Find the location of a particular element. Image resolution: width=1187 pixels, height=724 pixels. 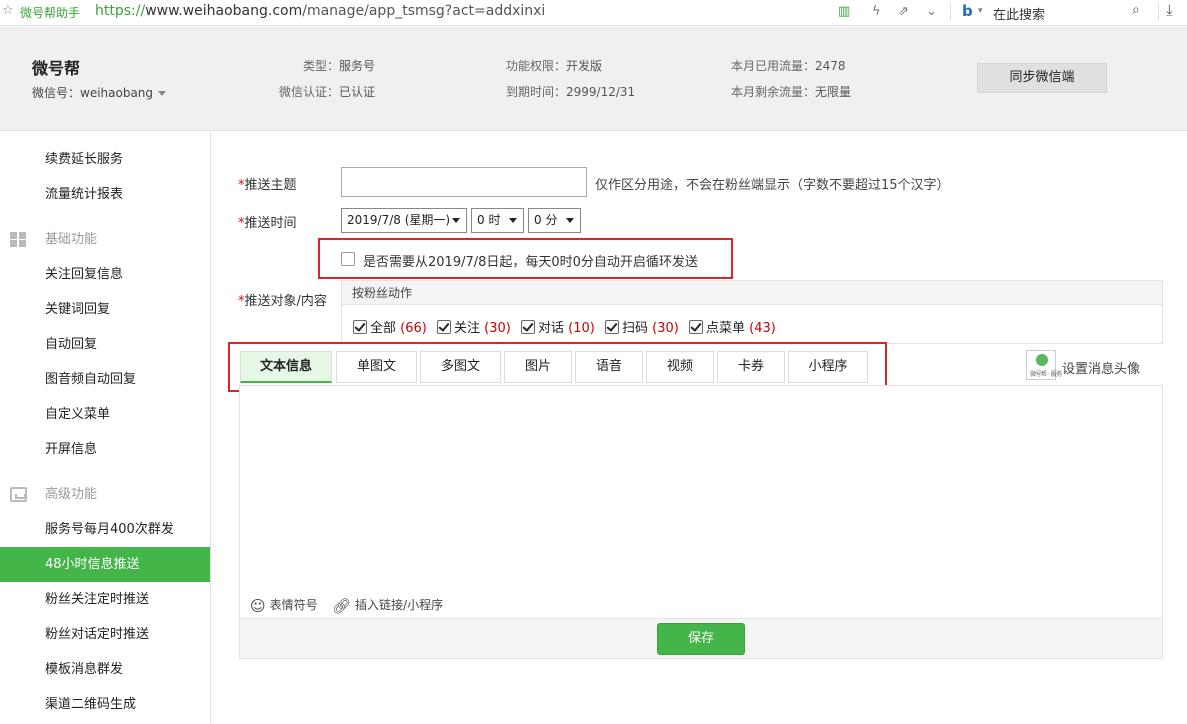

tab-image: 图片 is located at coordinates (538, 367).